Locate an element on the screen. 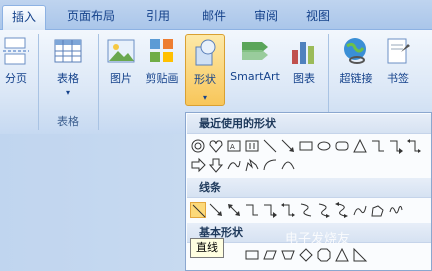  group-label-tables: 表格 is located at coordinates (68, 121).